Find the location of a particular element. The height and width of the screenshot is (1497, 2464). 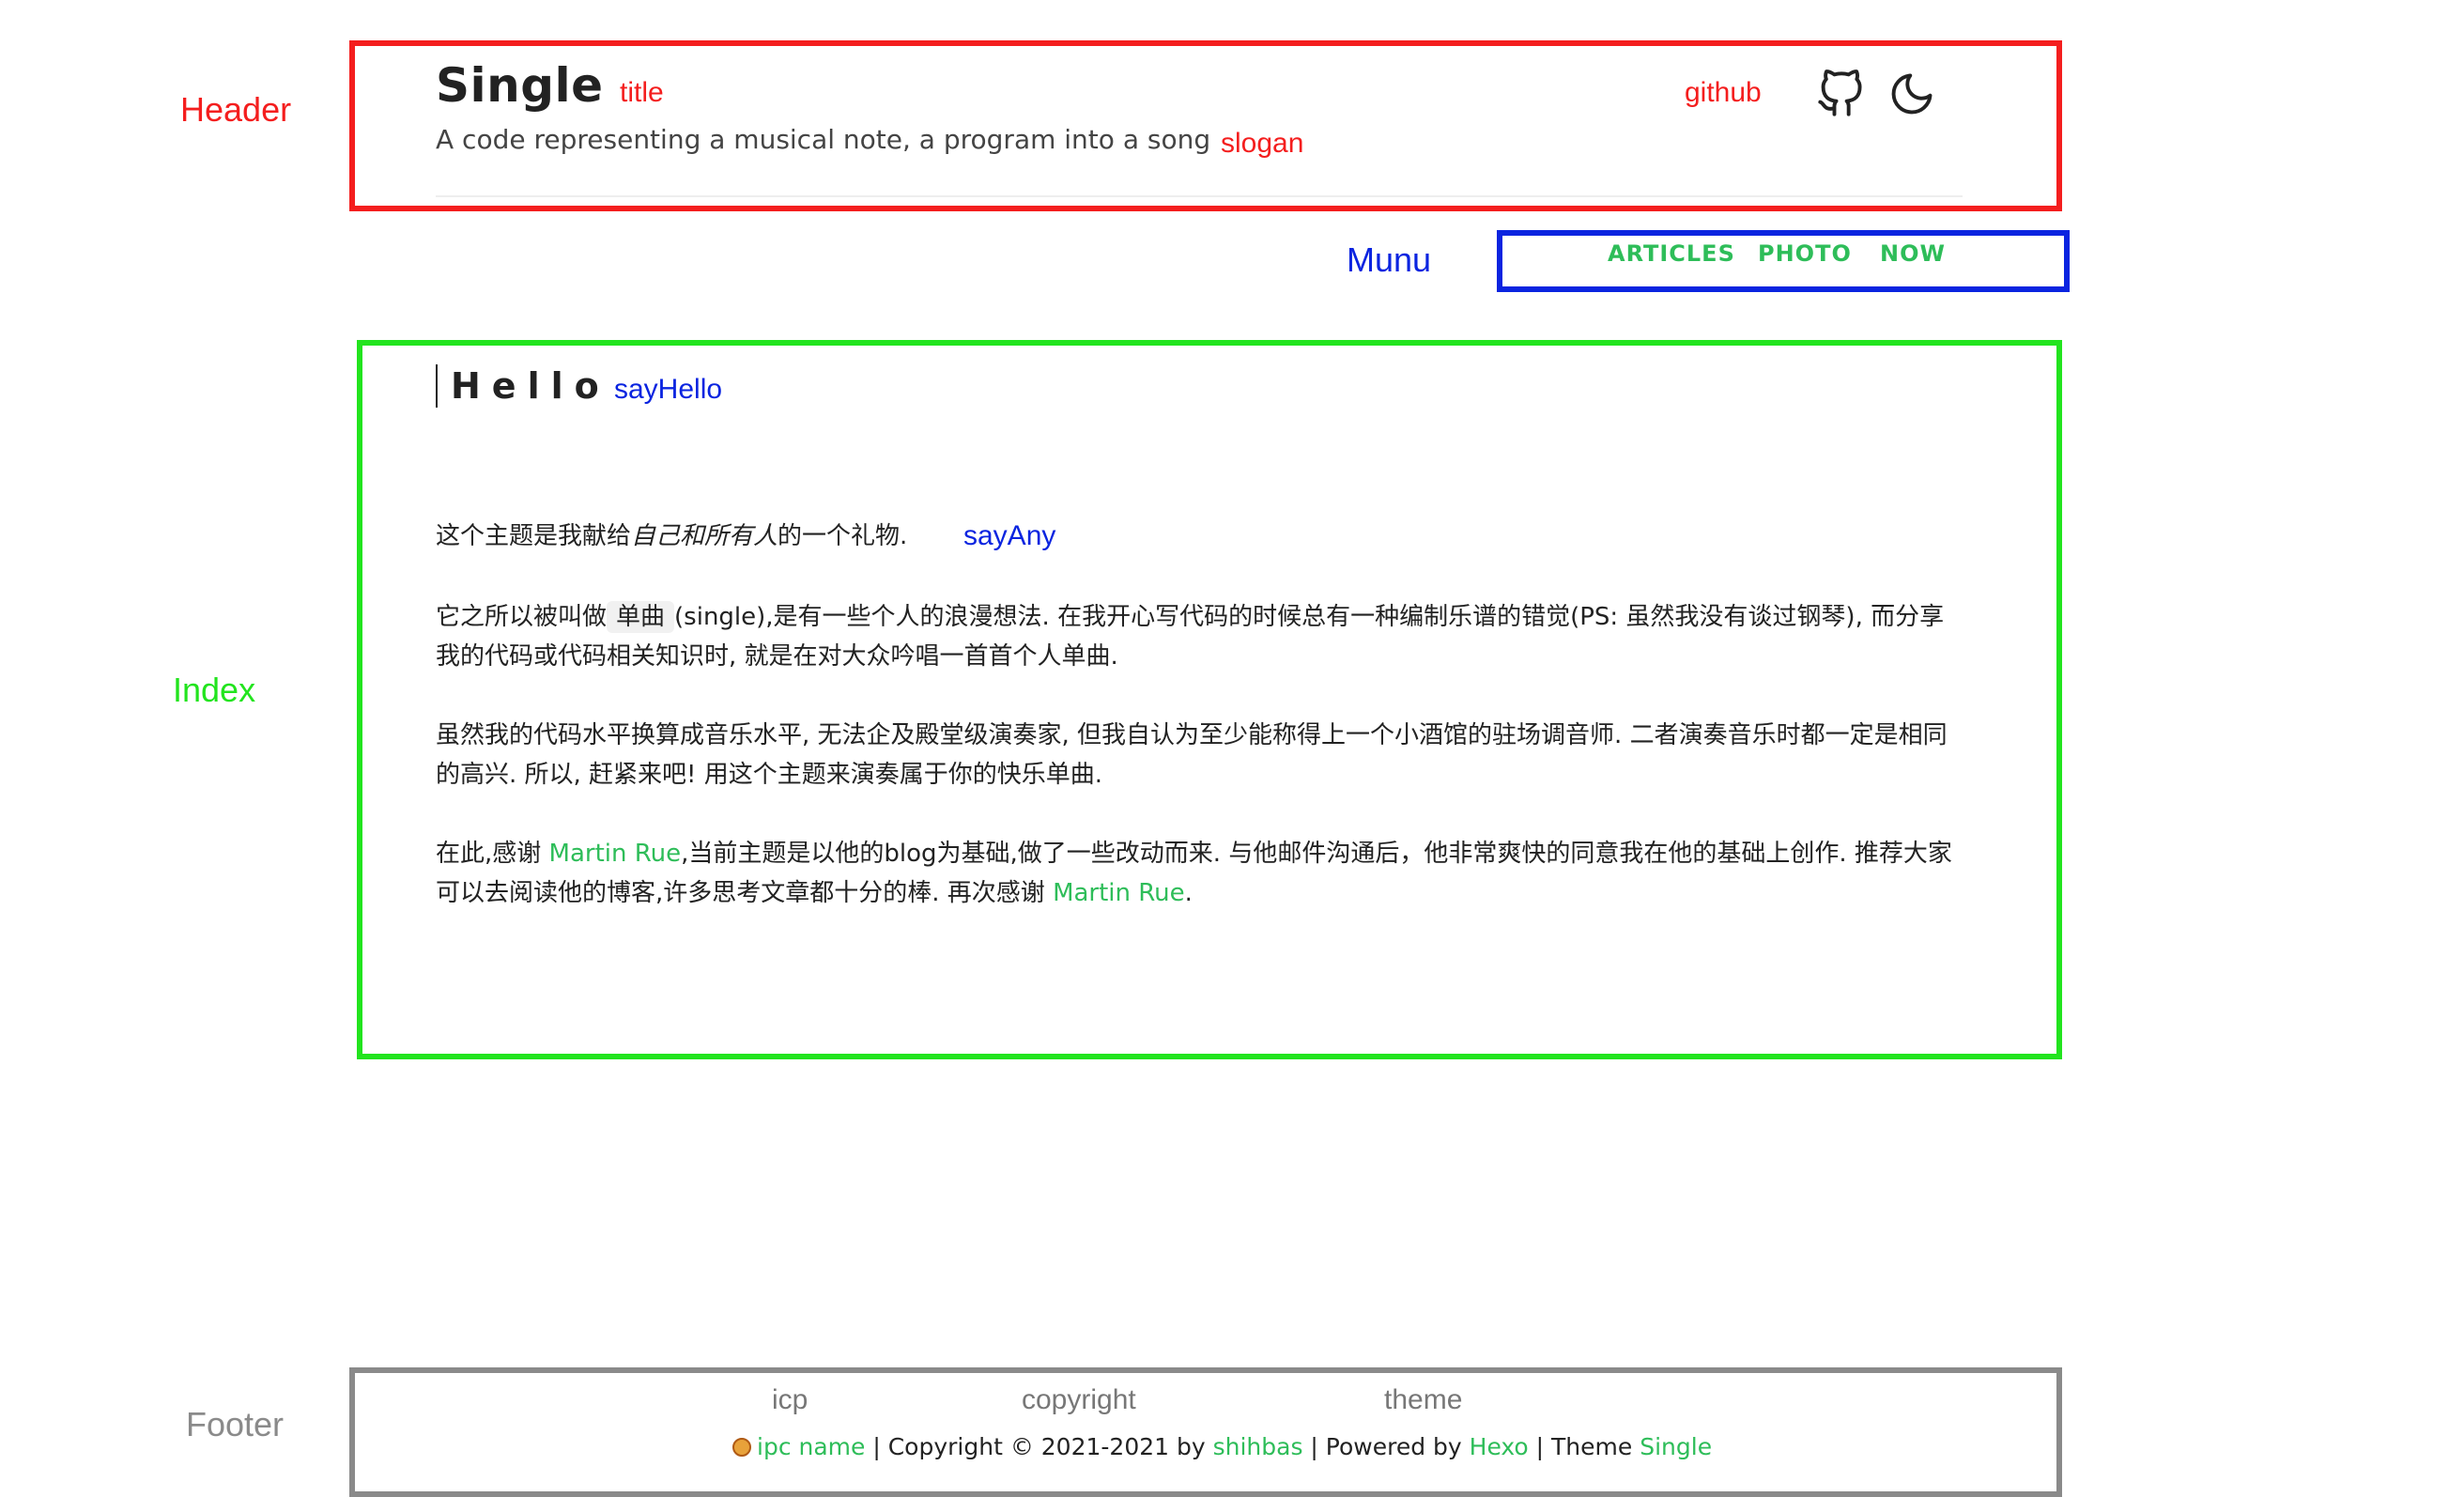

site-title: Single is located at coordinates (520, 86).